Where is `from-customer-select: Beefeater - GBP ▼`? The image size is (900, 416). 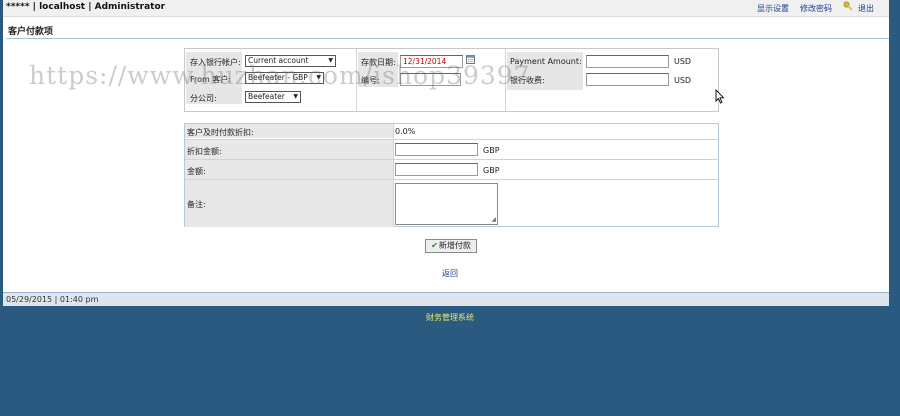 from-customer-select: Beefeater - GBP ▼ is located at coordinates (284, 78).